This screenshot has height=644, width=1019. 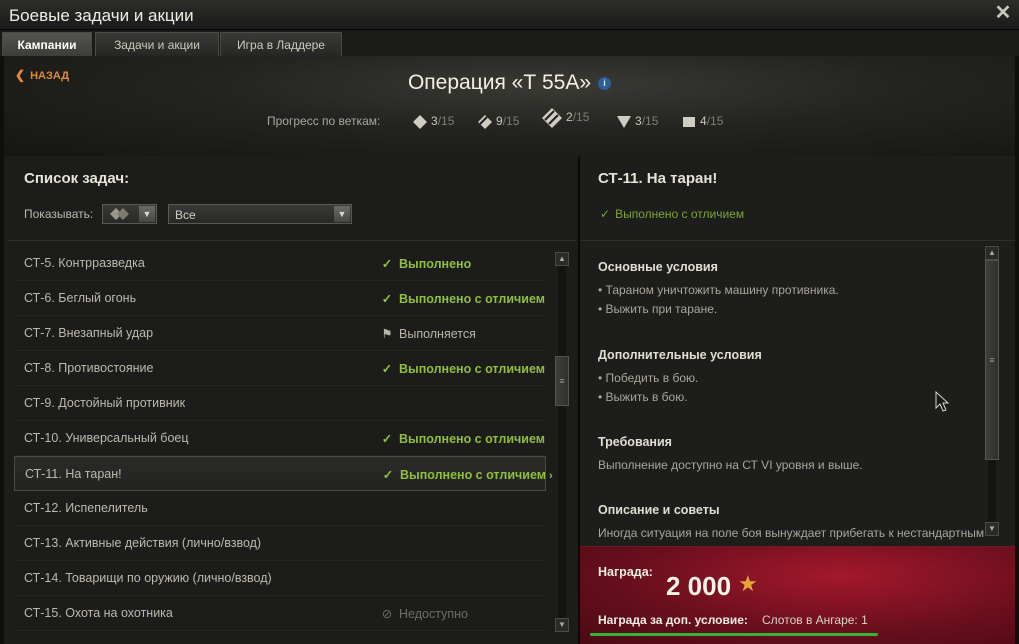 I want to click on window-title: Боевые задачи и акции, so click(x=101, y=15).